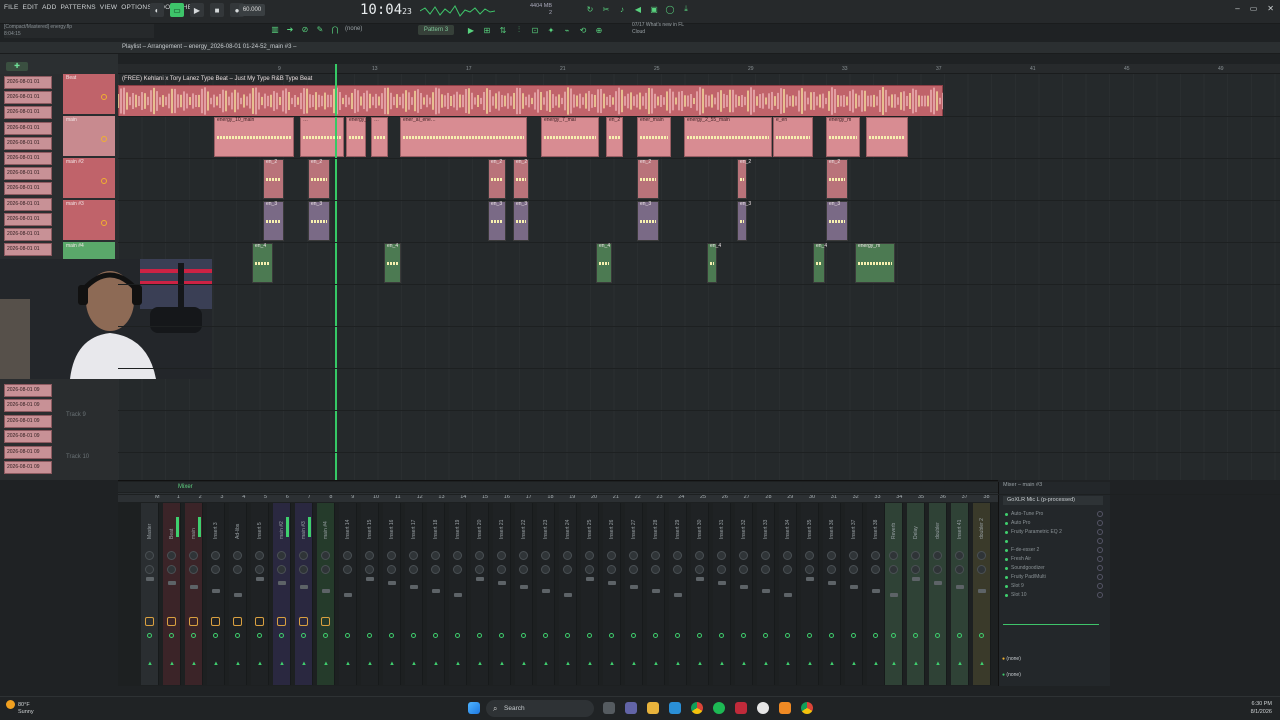 The image size is (1280, 720). I want to click on mic-icon: ♪, so click(622, 9).